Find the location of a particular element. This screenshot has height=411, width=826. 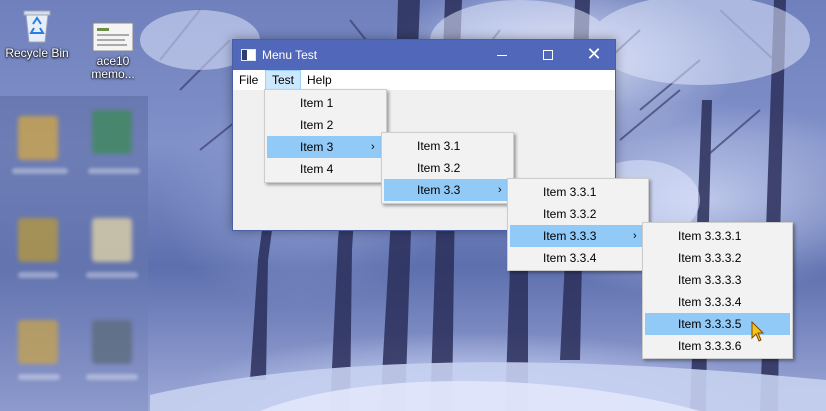

menu-item-3-3-3-6: Item 3.3.3.6 is located at coordinates (717, 346).